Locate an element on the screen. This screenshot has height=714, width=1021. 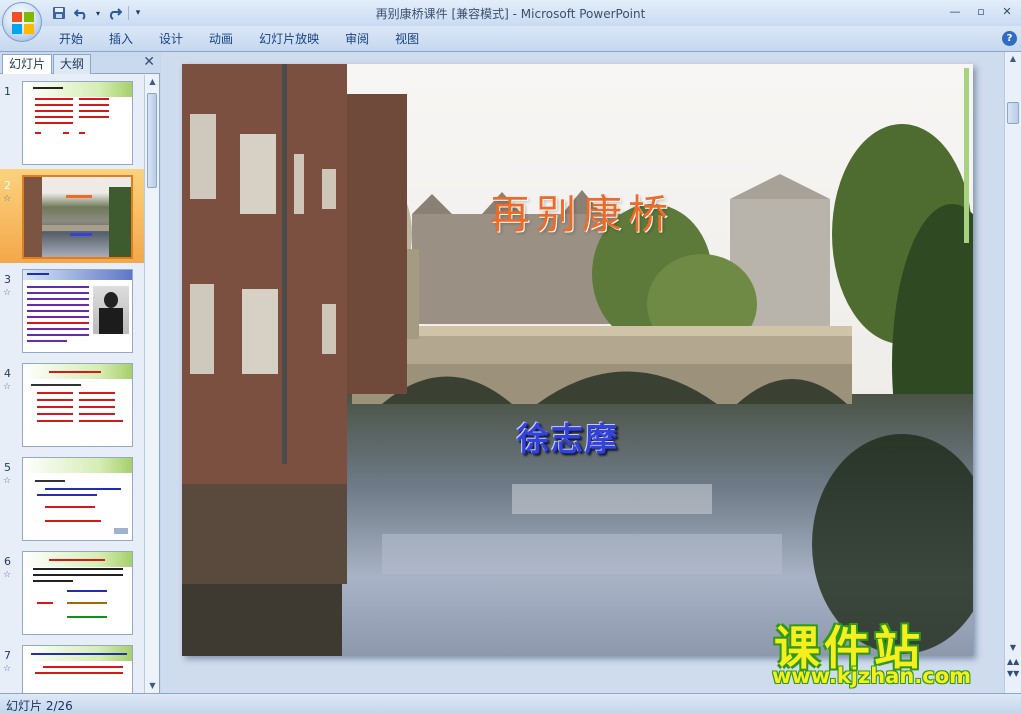
slide-counter: 幻灯片 2/26 is located at coordinates (39, 706).